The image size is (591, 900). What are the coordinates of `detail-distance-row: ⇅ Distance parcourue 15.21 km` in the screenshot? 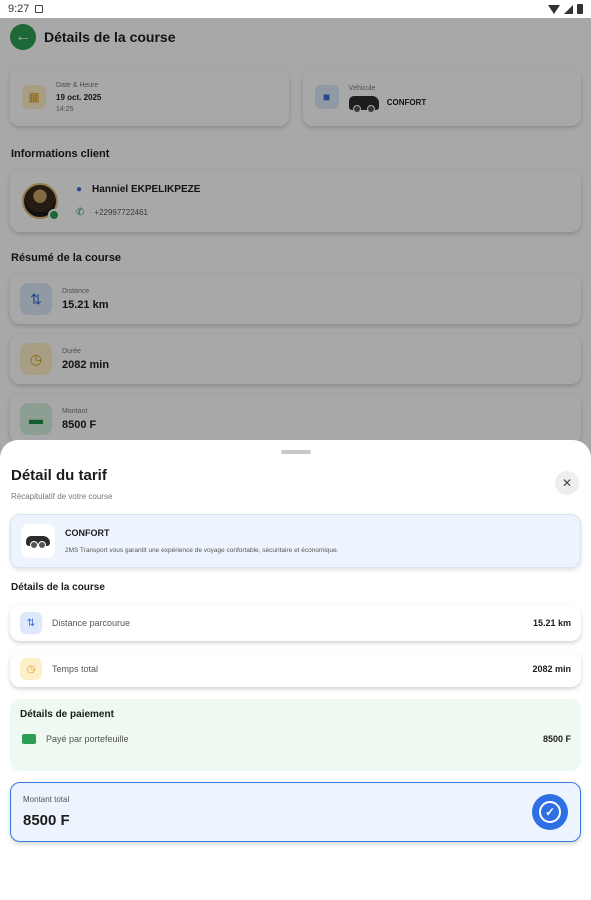 It's located at (295, 623).